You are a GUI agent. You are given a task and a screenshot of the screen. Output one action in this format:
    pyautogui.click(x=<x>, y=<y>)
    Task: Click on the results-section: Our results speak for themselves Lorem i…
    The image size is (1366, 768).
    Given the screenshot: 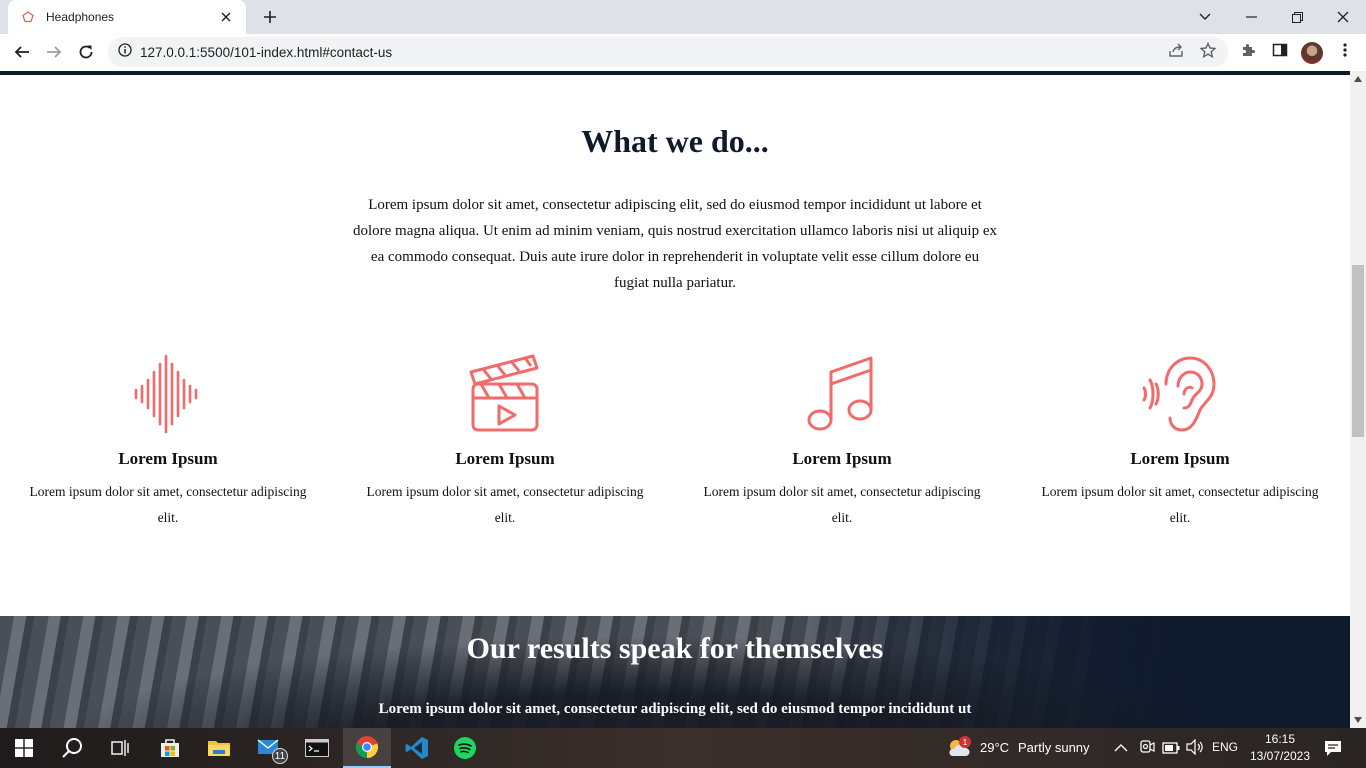 What is the action you would take?
    pyautogui.click(x=675, y=672)
    